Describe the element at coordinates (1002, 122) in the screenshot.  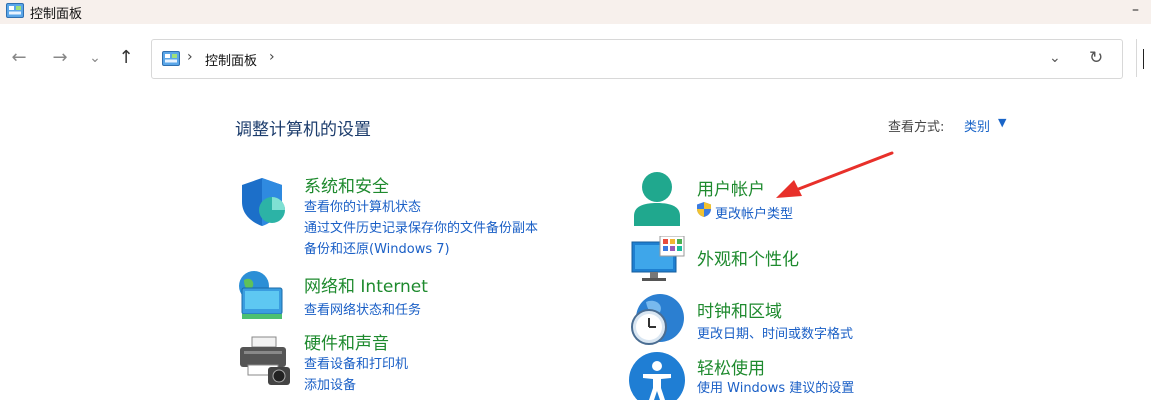
I see `chevron-down-icon: ▼` at that location.